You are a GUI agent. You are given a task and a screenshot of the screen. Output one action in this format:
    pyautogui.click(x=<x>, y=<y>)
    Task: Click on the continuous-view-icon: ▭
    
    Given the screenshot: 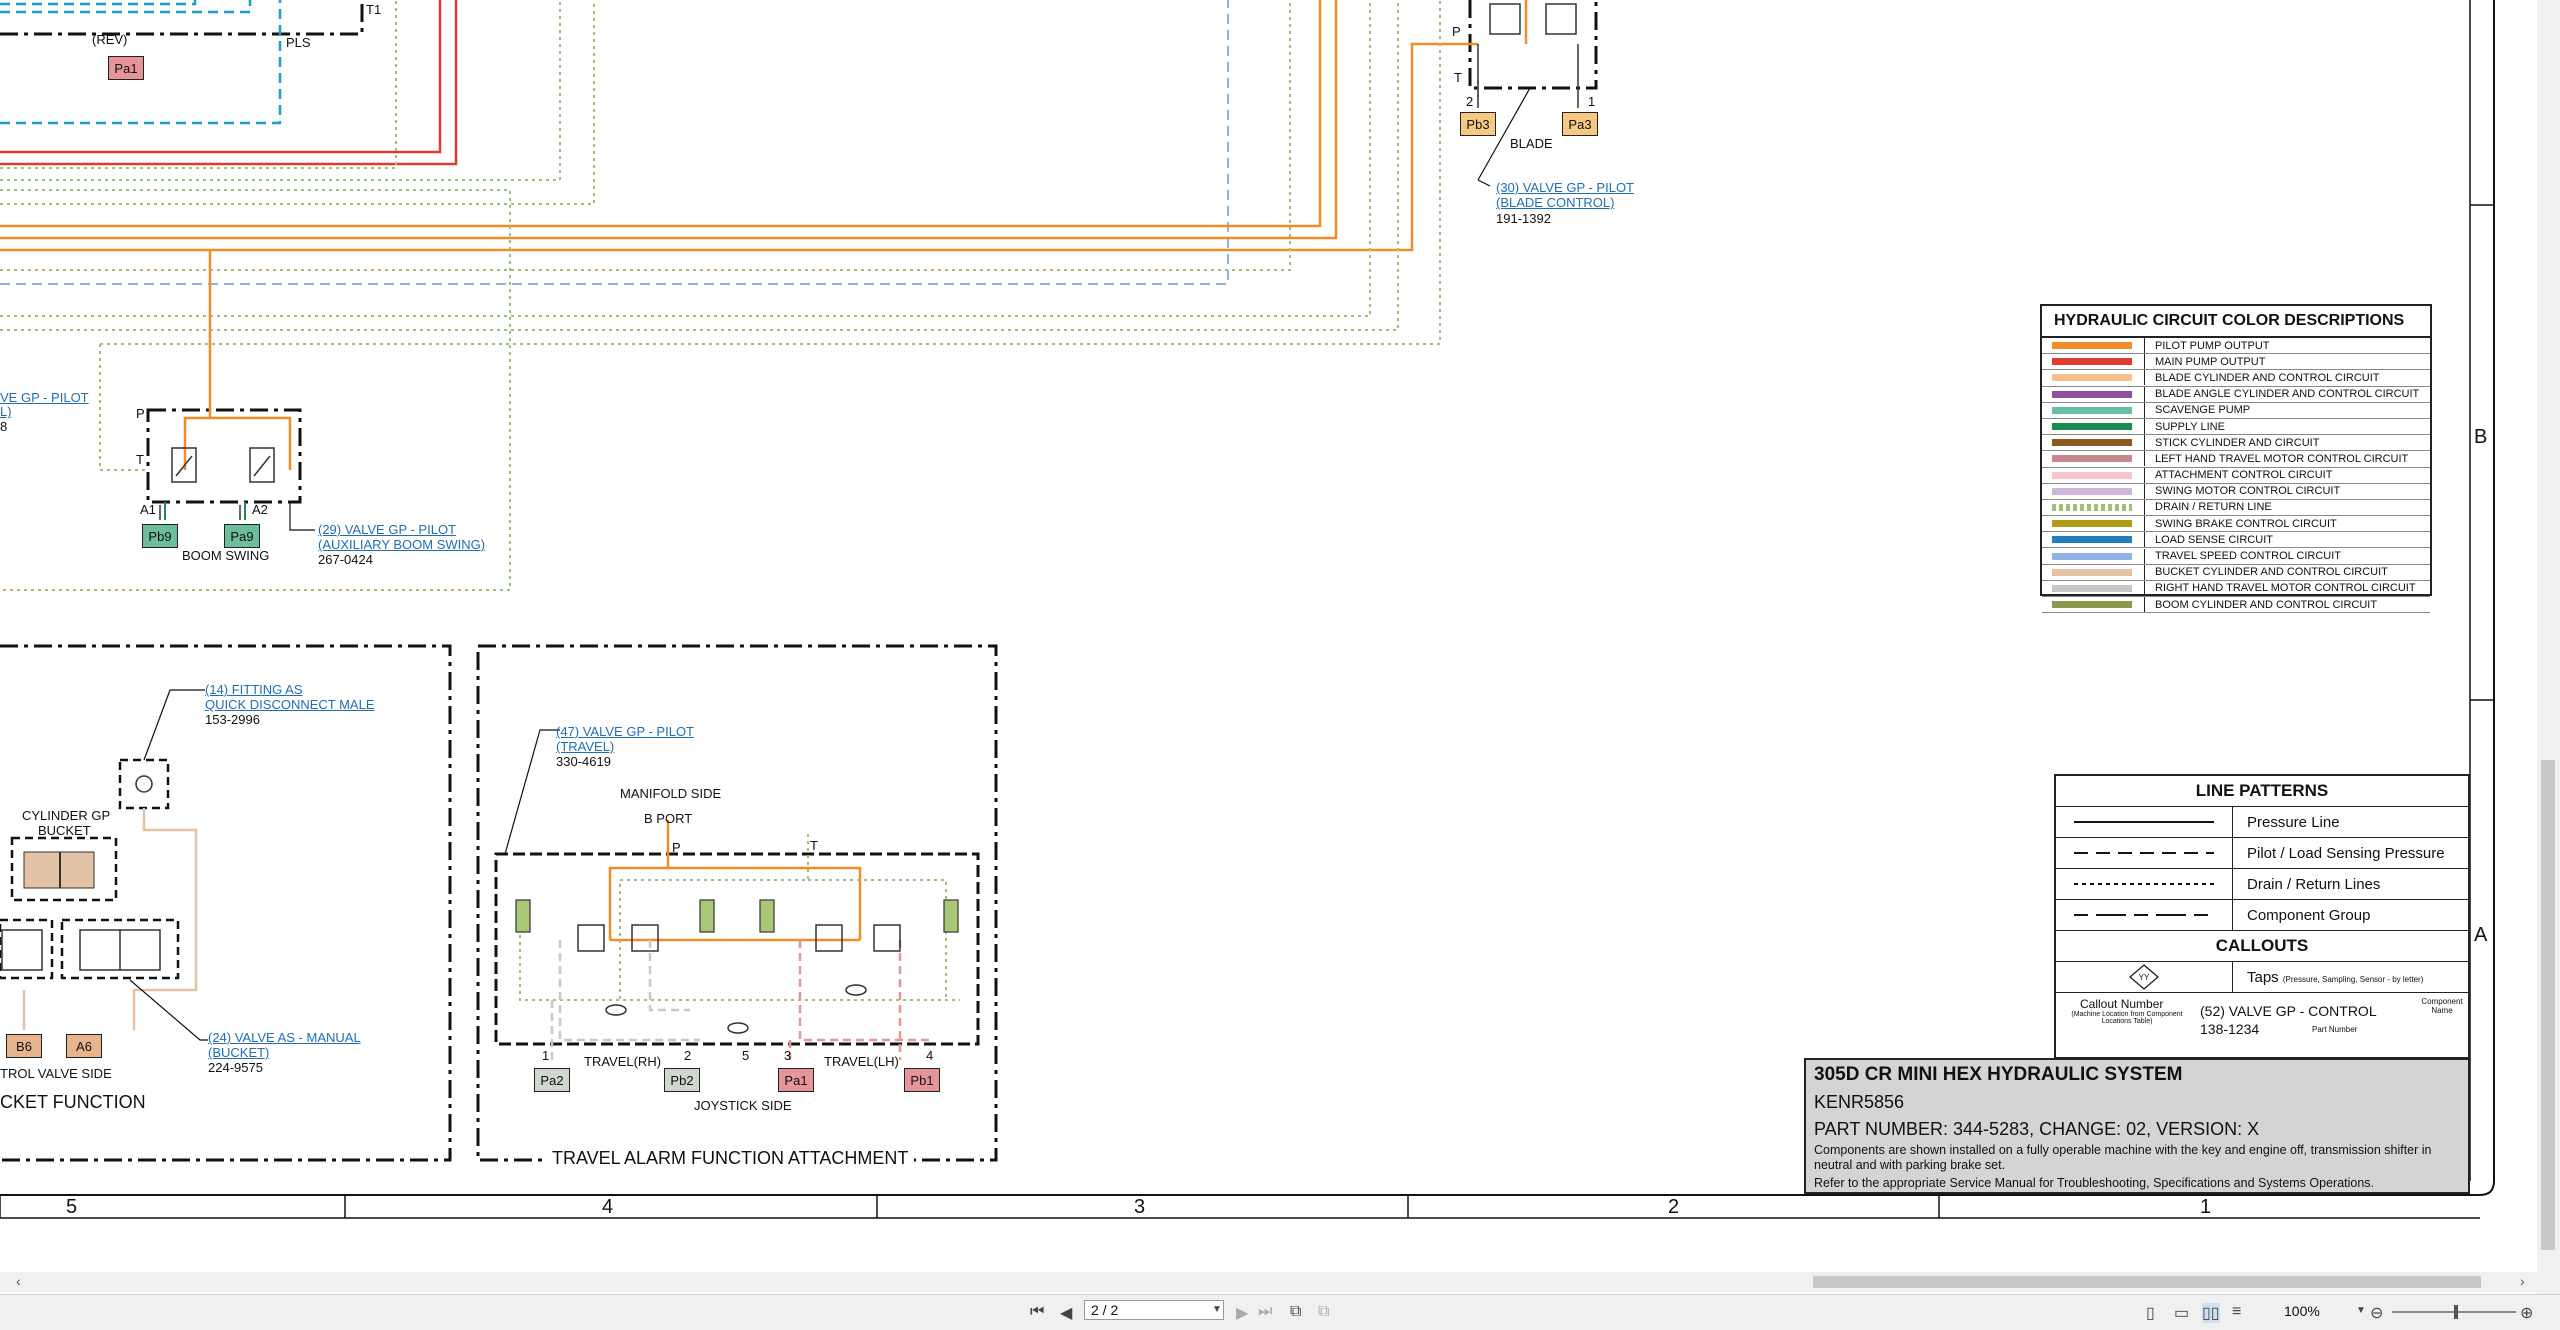 What is the action you would take?
    pyautogui.click(x=2181, y=1313)
    